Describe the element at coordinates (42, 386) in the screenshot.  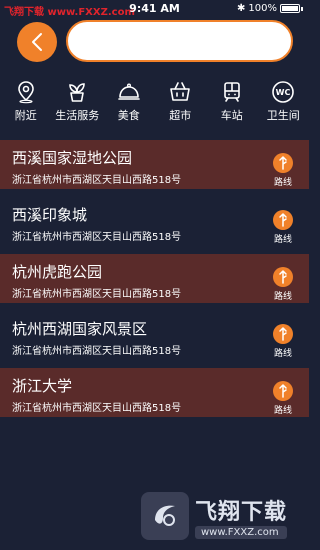
I see `place-name: 浙江大学` at that location.